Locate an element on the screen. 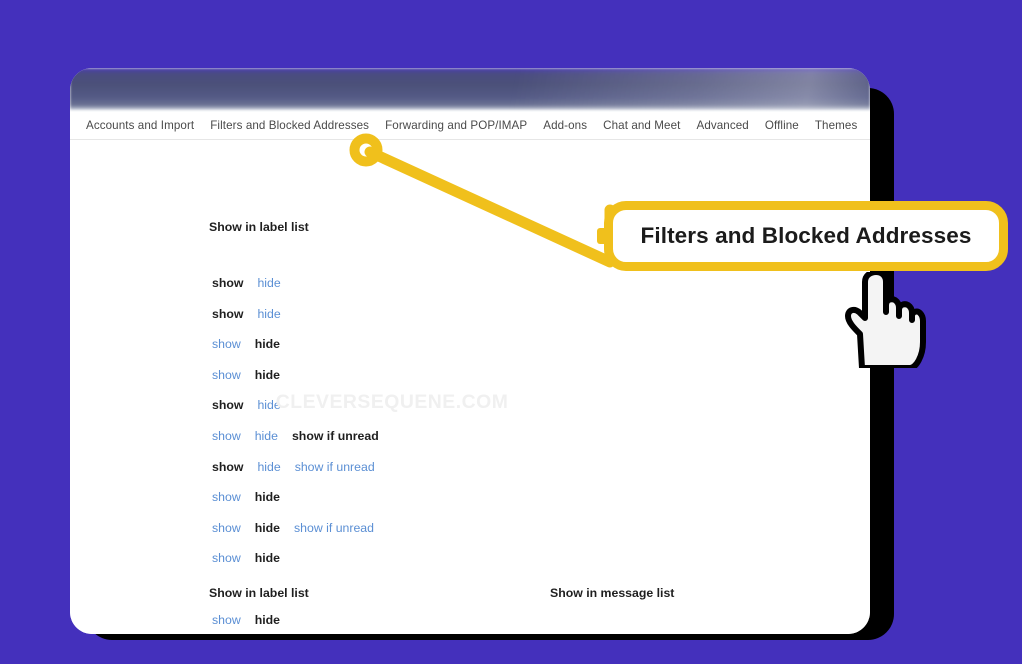  tab-themes: Themes is located at coordinates (836, 126).